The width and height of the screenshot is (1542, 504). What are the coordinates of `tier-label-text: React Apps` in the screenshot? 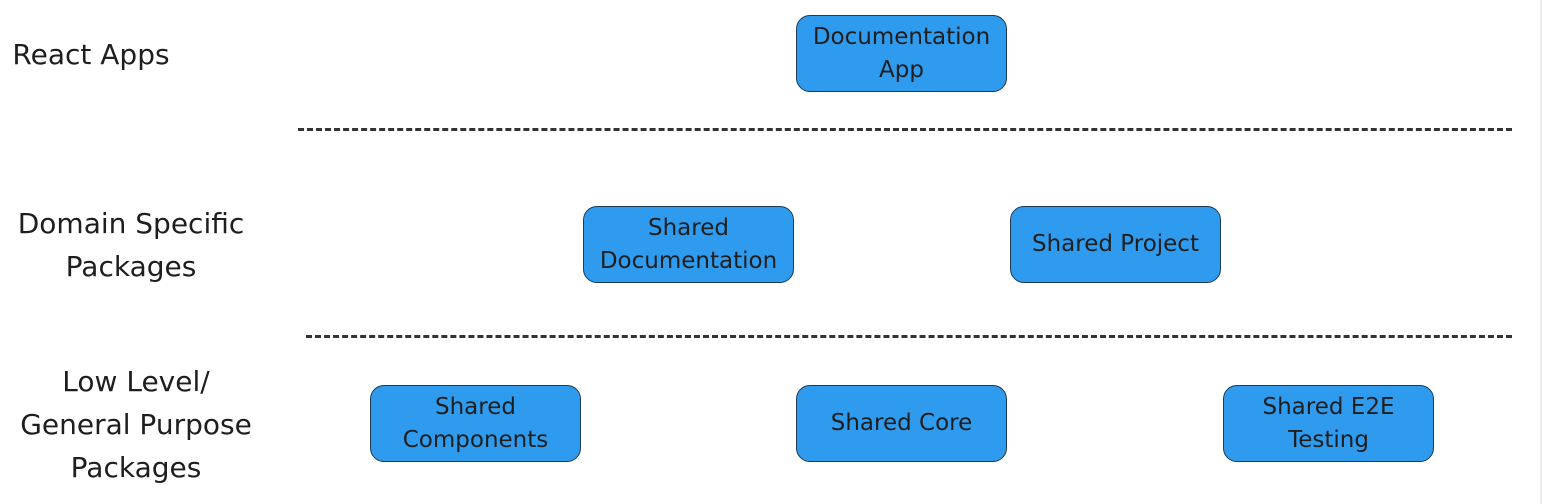 It's located at (91, 54).